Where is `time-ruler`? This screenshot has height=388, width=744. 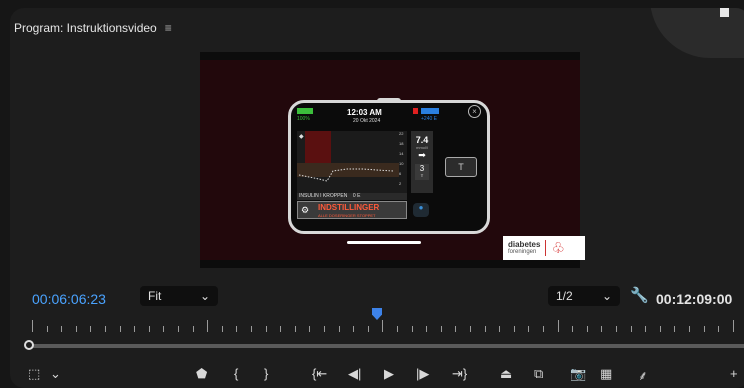
time-ruler is located at coordinates (388, 323).